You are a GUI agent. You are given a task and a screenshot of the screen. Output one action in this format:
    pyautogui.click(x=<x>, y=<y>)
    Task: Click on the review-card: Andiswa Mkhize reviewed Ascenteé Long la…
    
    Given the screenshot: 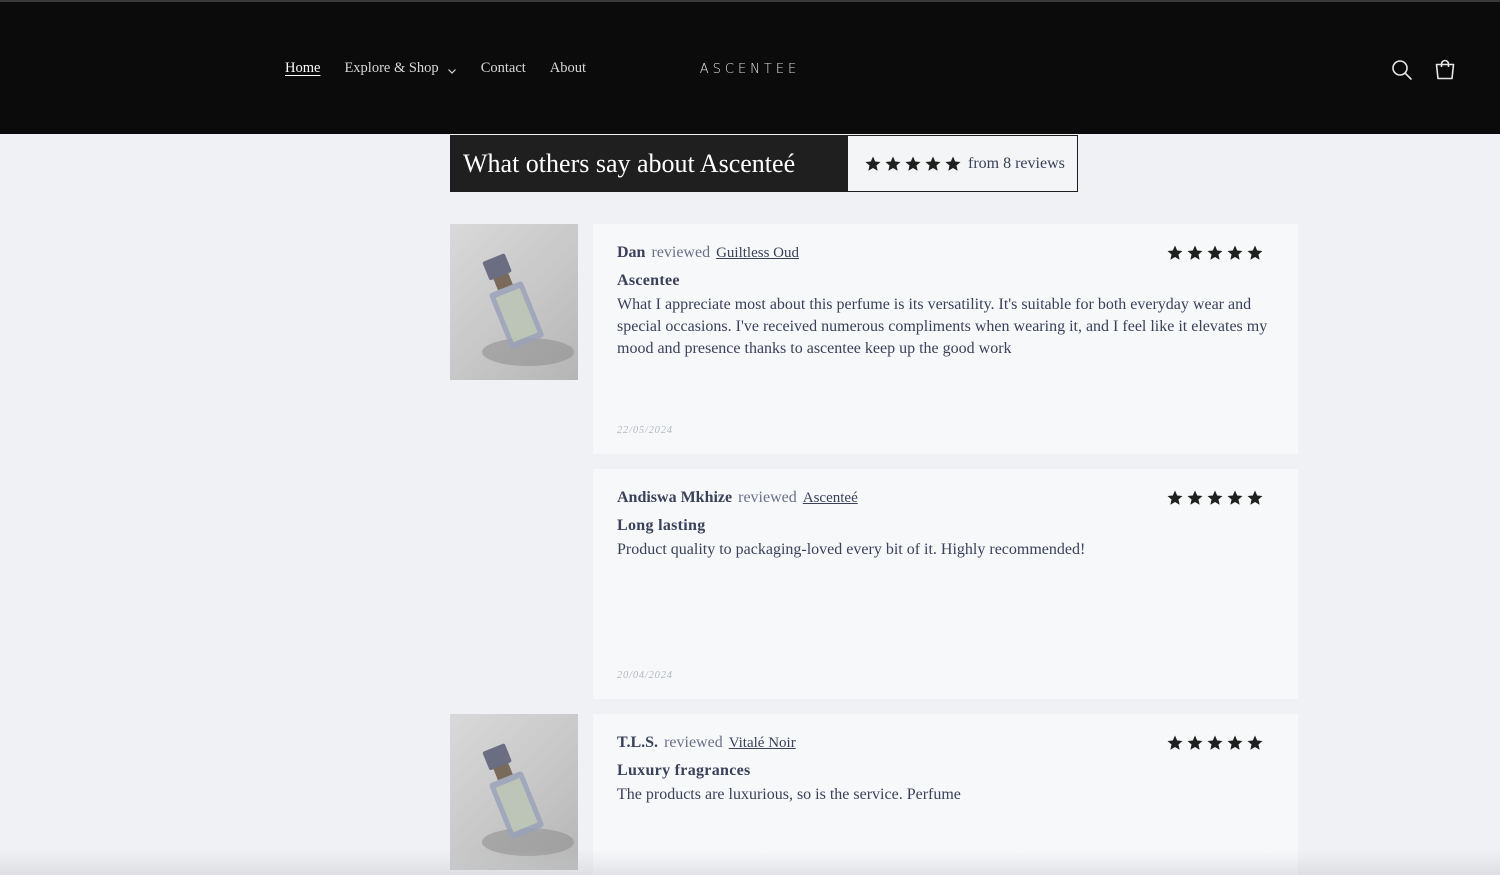 What is the action you would take?
    pyautogui.click(x=945, y=584)
    